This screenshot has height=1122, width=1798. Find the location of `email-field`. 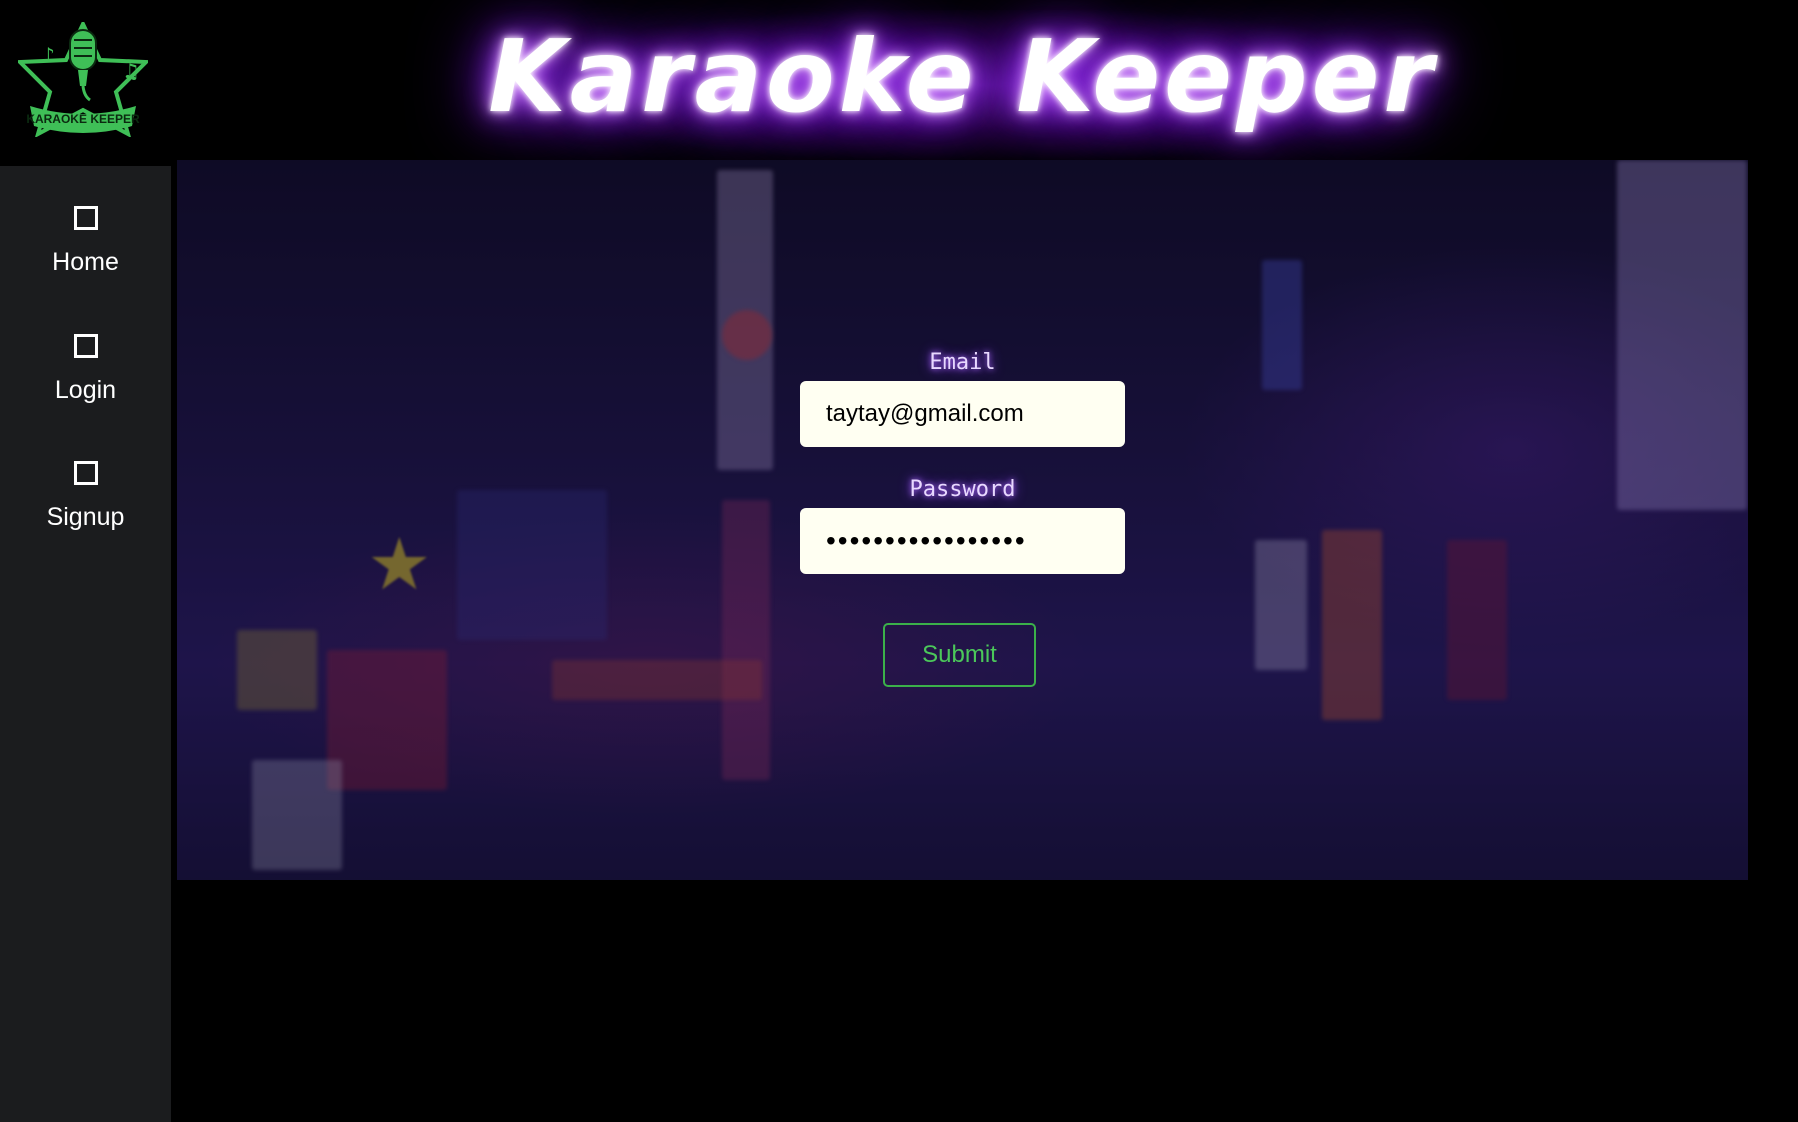

email-field is located at coordinates (962, 414).